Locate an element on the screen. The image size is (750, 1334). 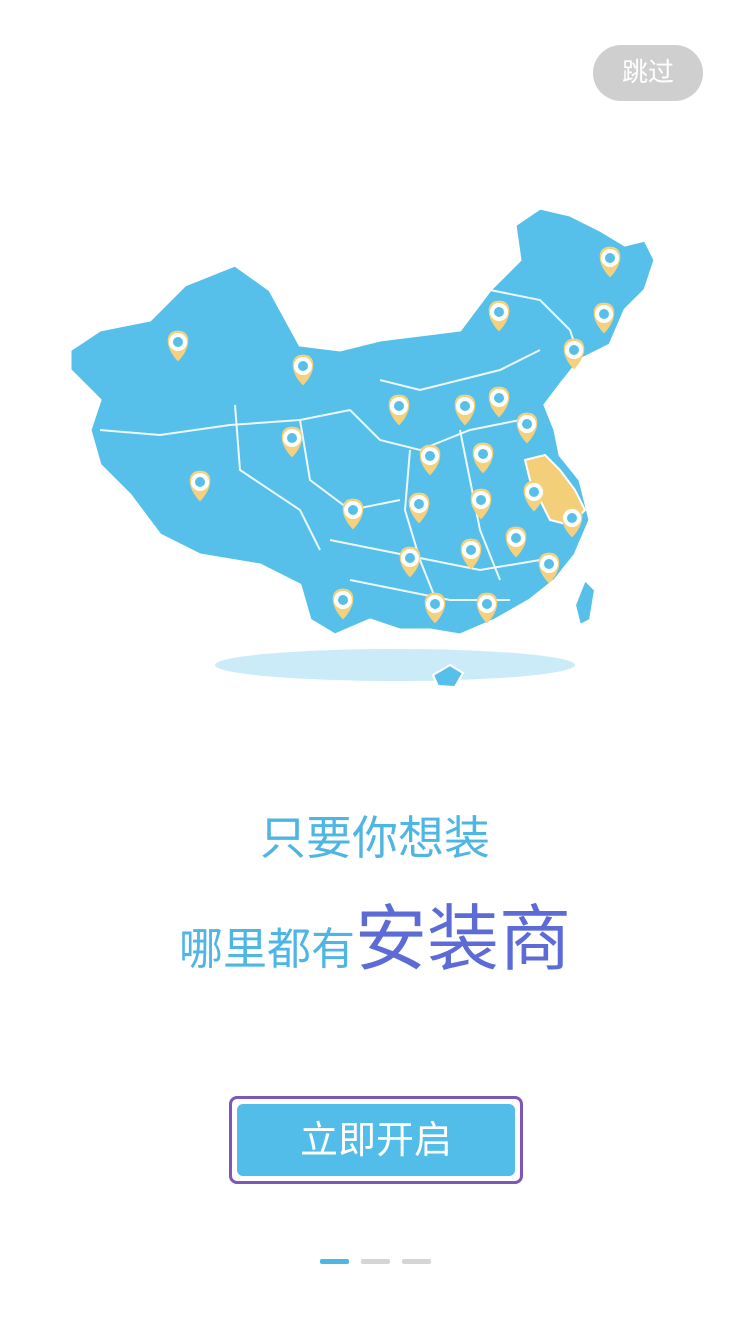
map-shadow is located at coordinates (395, 665).